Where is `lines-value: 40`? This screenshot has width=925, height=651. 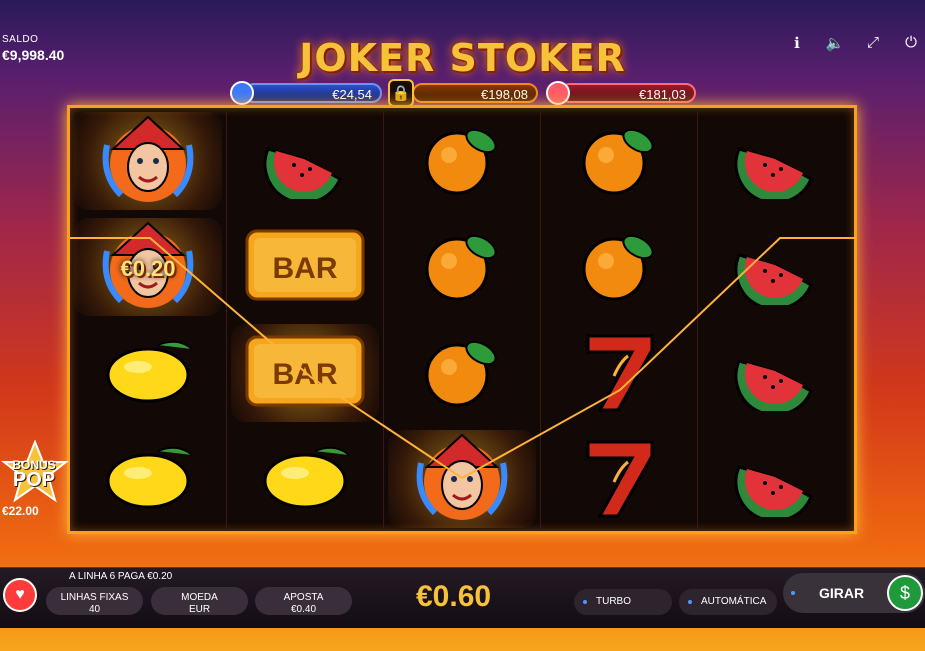
lines-value: 40 is located at coordinates (94, 609).